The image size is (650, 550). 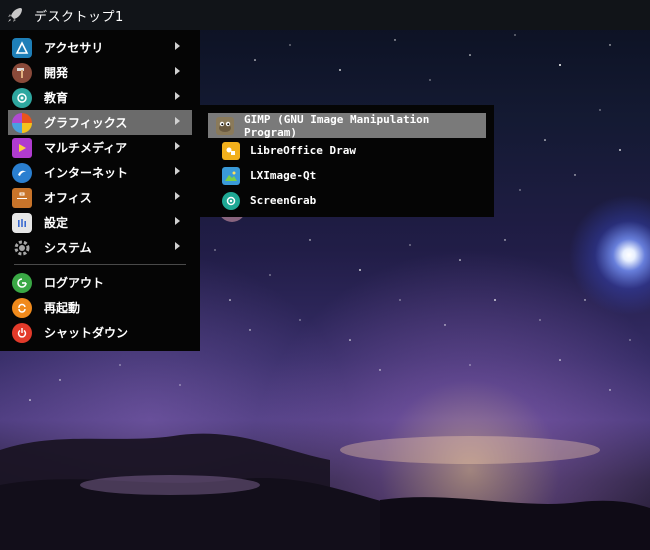 I want to click on menu-item-multimedia: マルチメディア, so click(x=96, y=147).